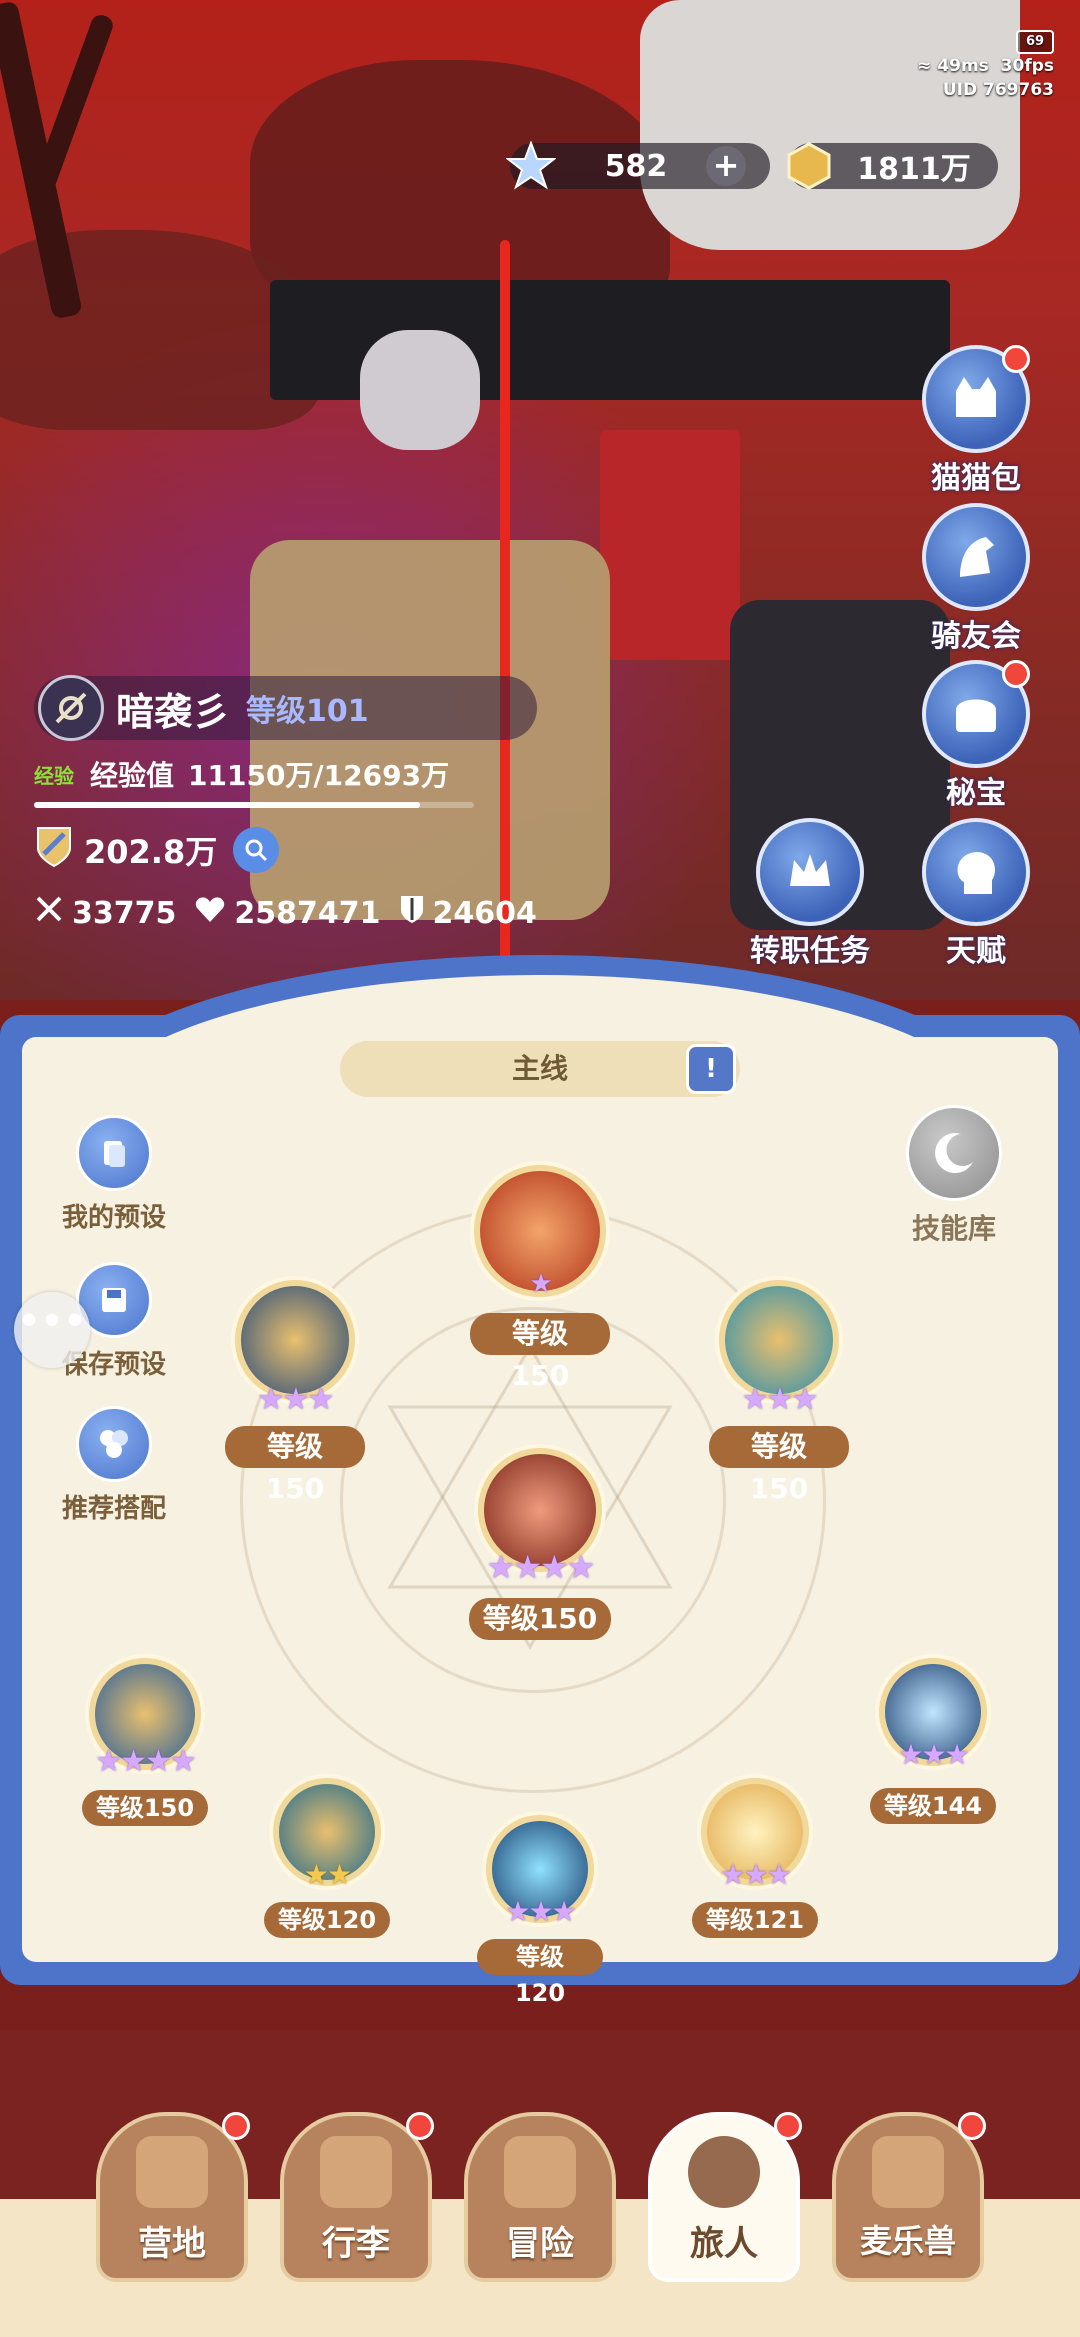 Image resolution: width=1080 pixels, height=2337 pixels. I want to click on nav-adventure-label: 冒险, so click(540, 2244).